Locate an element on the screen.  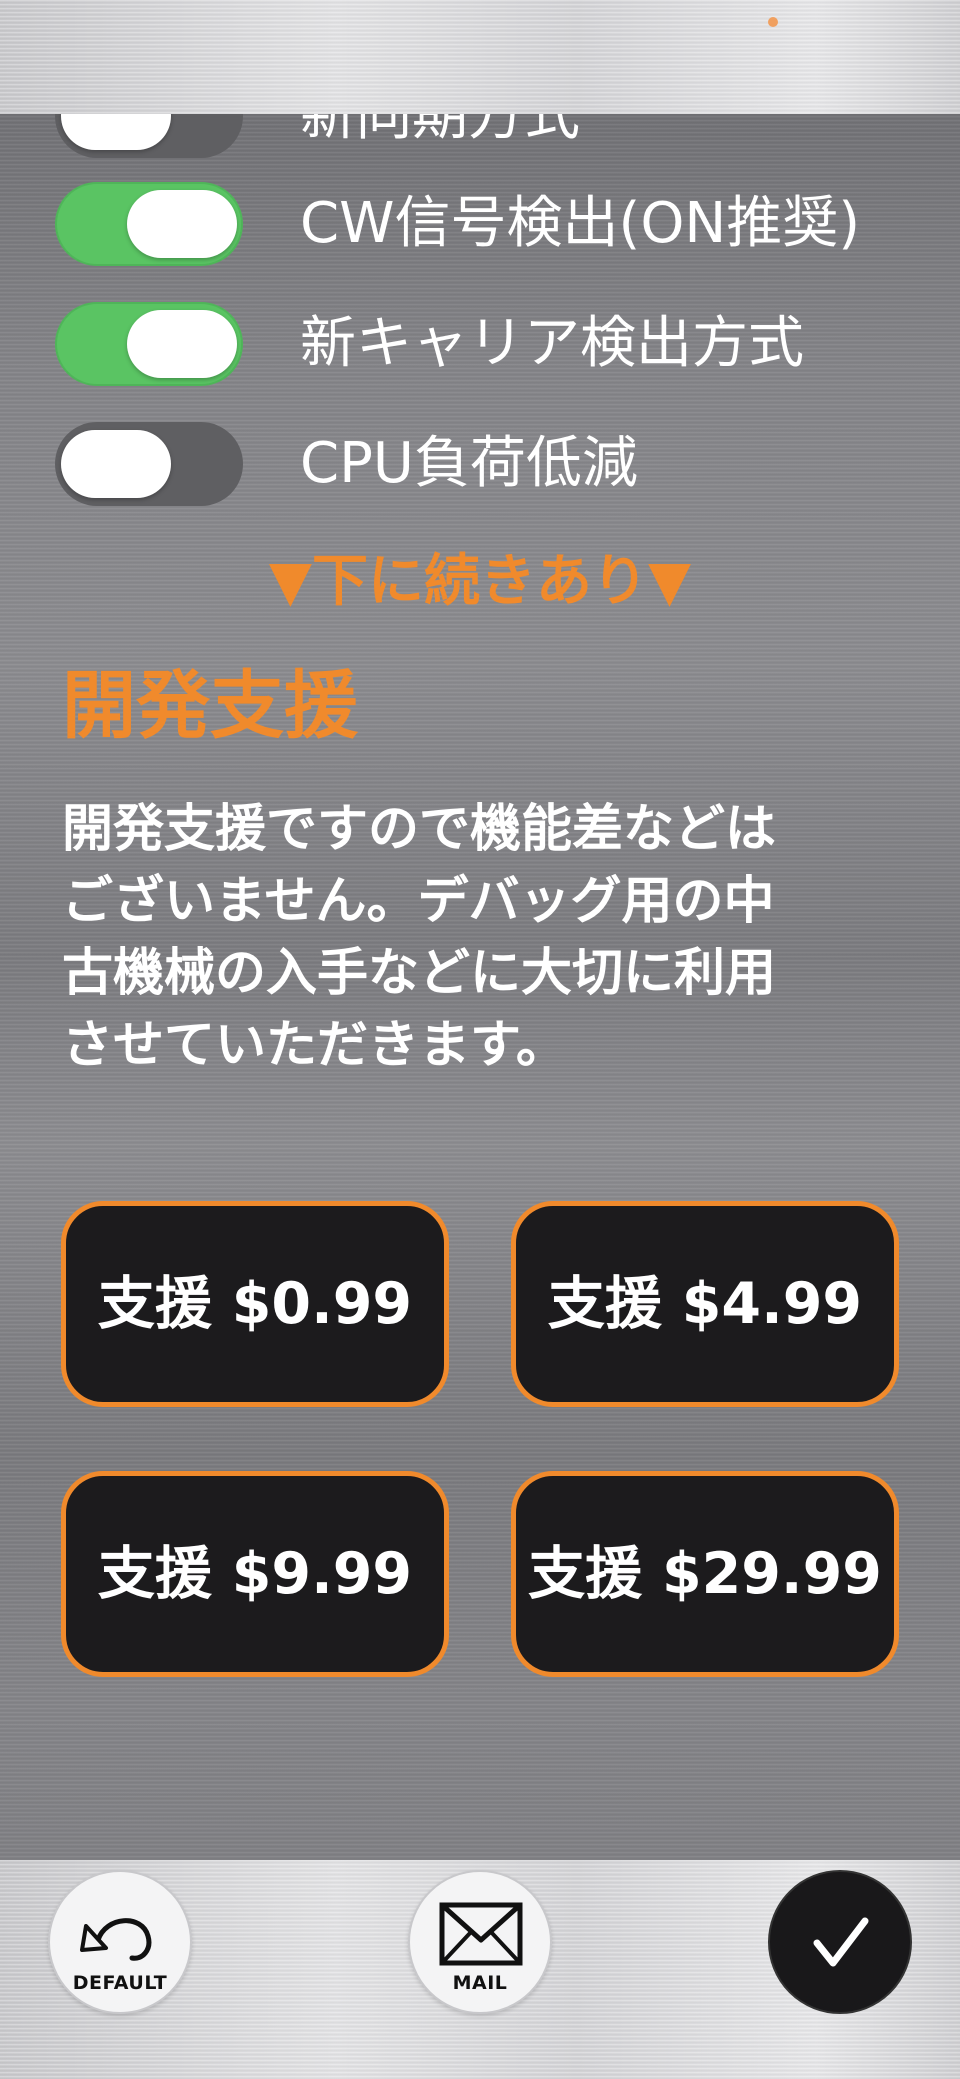
toggle-row-cpu-load: CPU負荷低減 is located at coordinates (480, 464).